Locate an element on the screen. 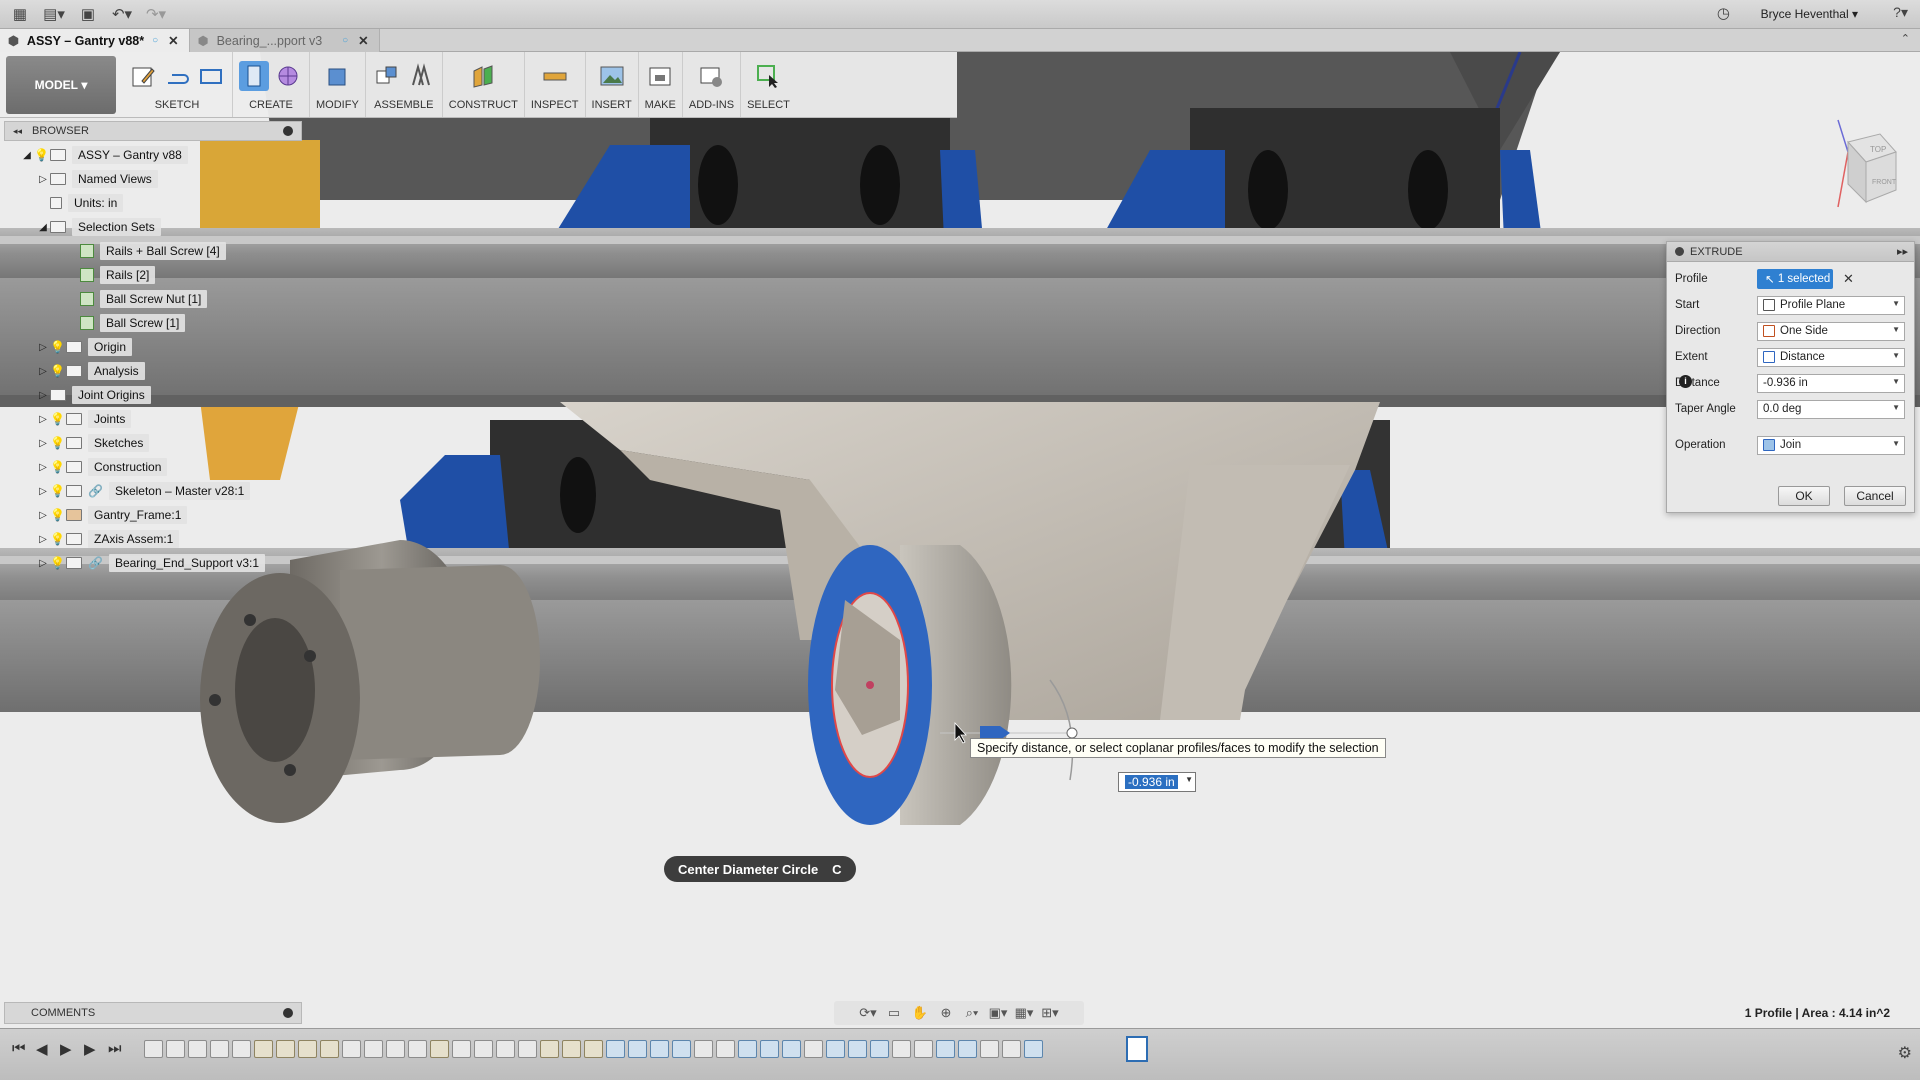 This screenshot has height=1080, width=1920. toolbar-group-make: MAKE is located at coordinates (661, 84).